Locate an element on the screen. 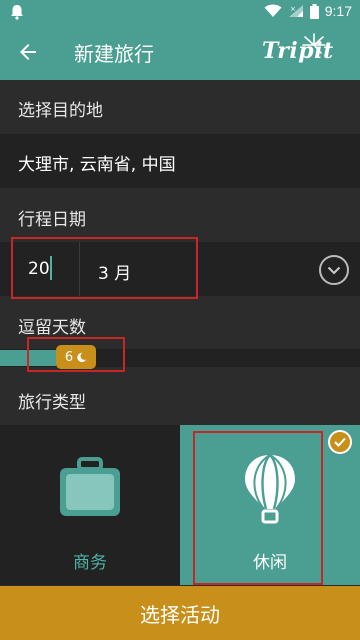 Image resolution: width=360 pixels, height=640 pixels. status-bar: × 9:17 is located at coordinates (180, 12).